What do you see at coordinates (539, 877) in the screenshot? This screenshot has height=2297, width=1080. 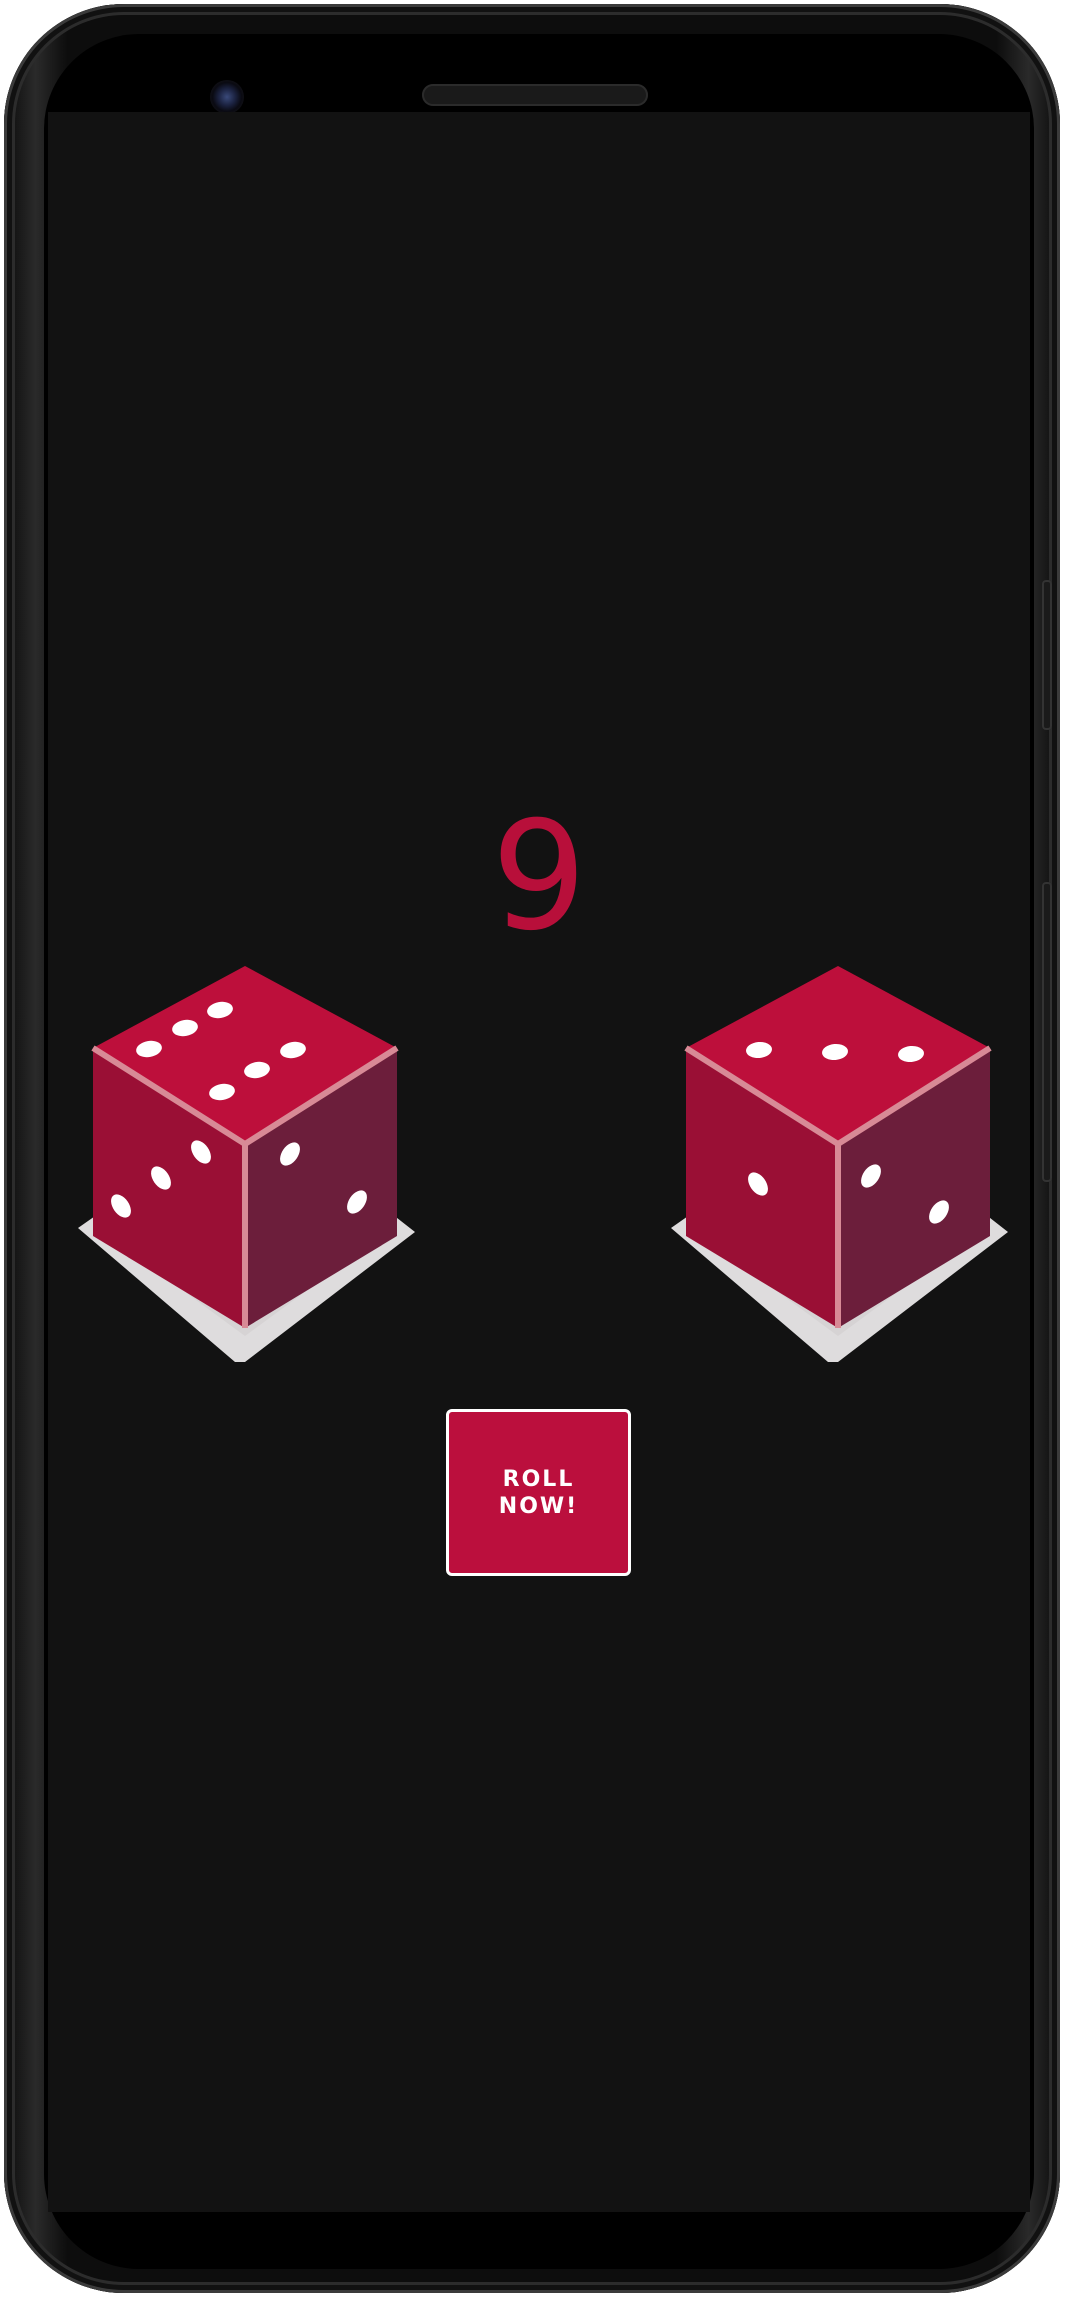 I see `dice-total: 9` at bounding box center [539, 877].